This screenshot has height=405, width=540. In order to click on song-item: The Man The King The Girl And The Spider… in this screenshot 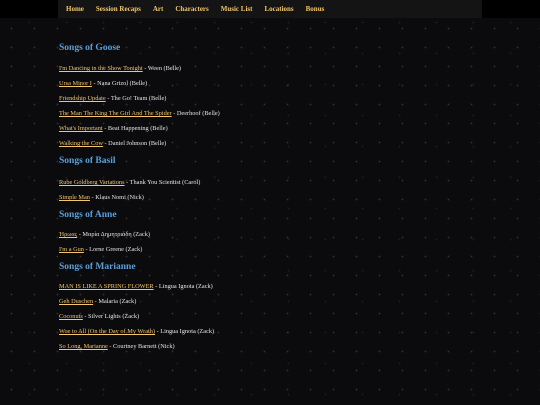, I will do `click(269, 114)`.